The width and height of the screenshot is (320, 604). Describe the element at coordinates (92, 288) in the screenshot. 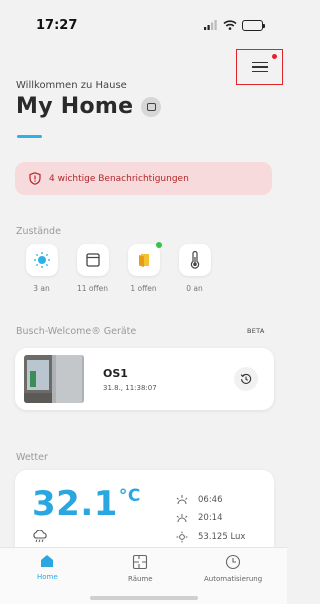

I see `state-label: 11 offen` at that location.